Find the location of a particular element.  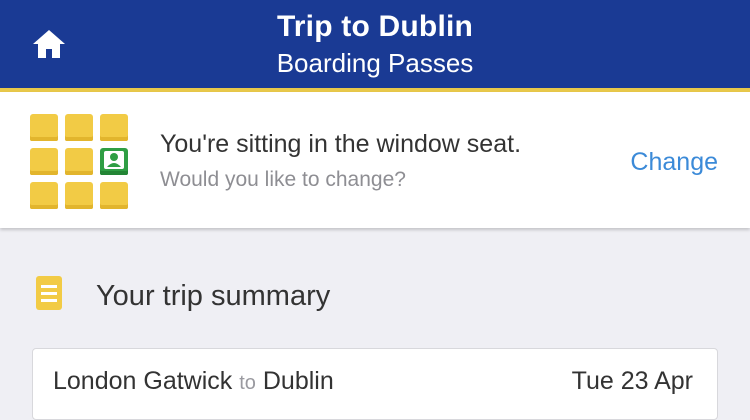

route-connector: to is located at coordinates (247, 383).